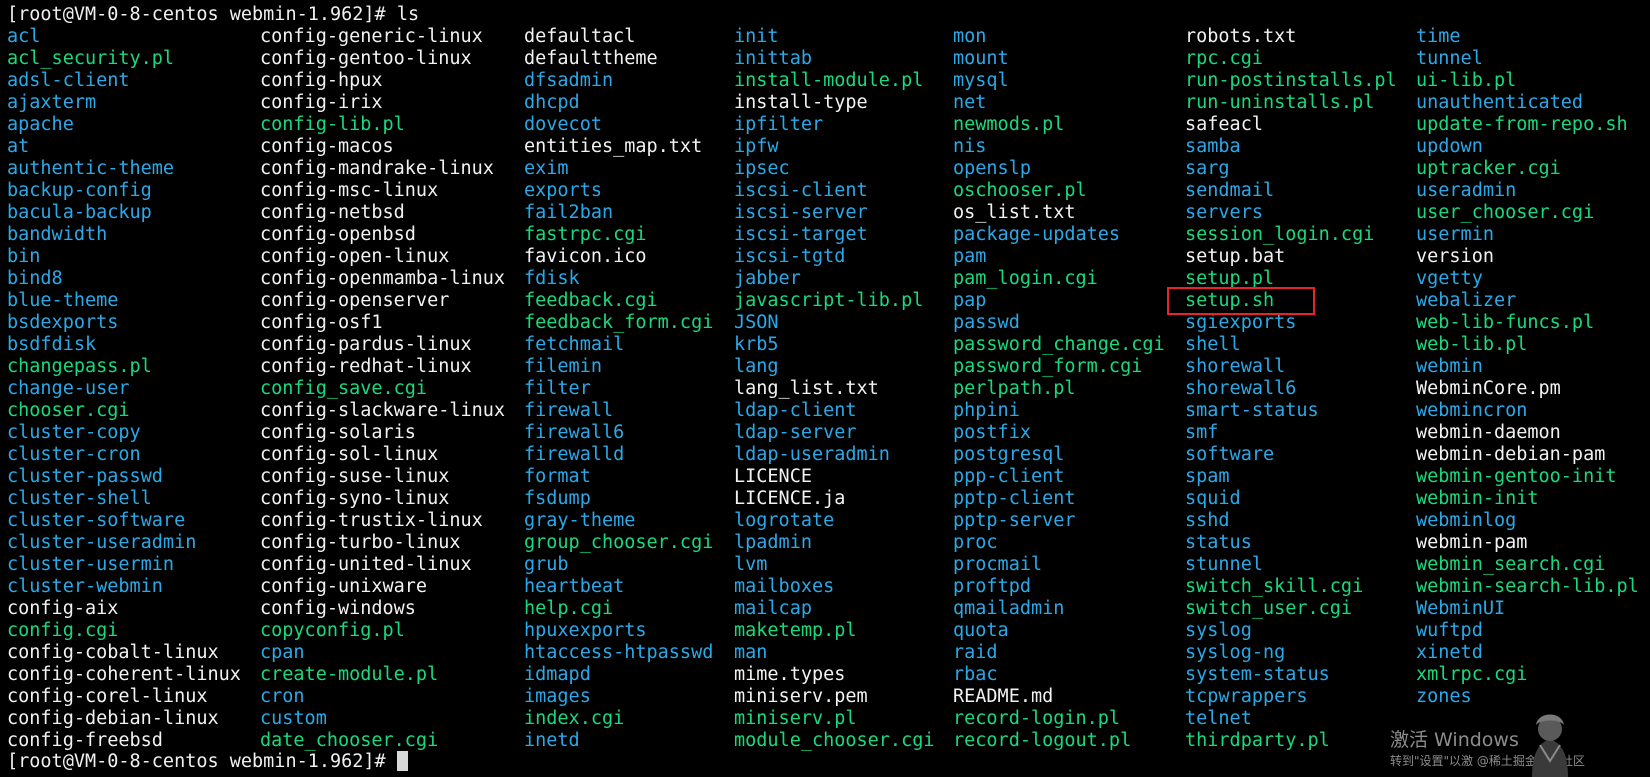 Image resolution: width=1650 pixels, height=777 pixels. I want to click on directory-entry-ppp-client: ppp-client, so click(1009, 476).